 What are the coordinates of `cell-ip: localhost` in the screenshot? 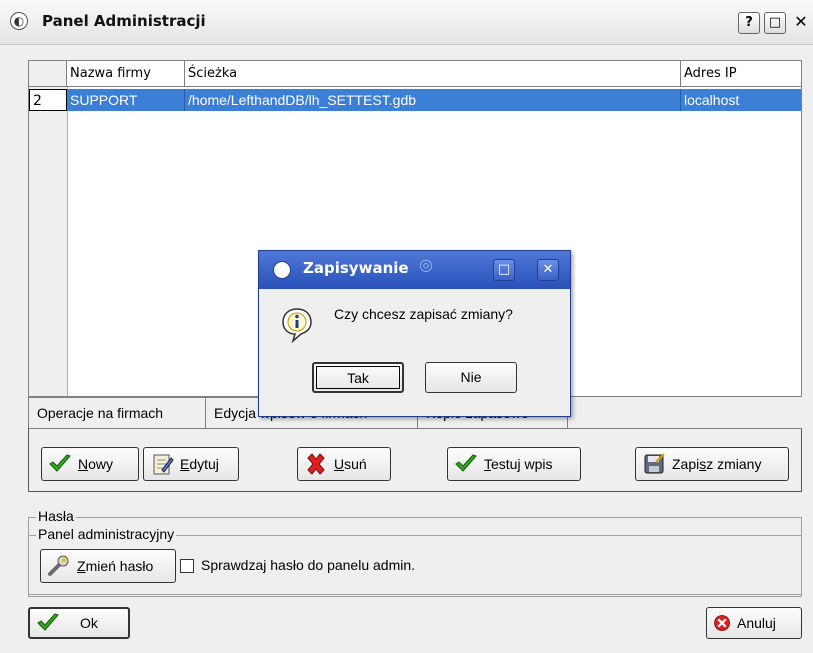 It's located at (741, 100).